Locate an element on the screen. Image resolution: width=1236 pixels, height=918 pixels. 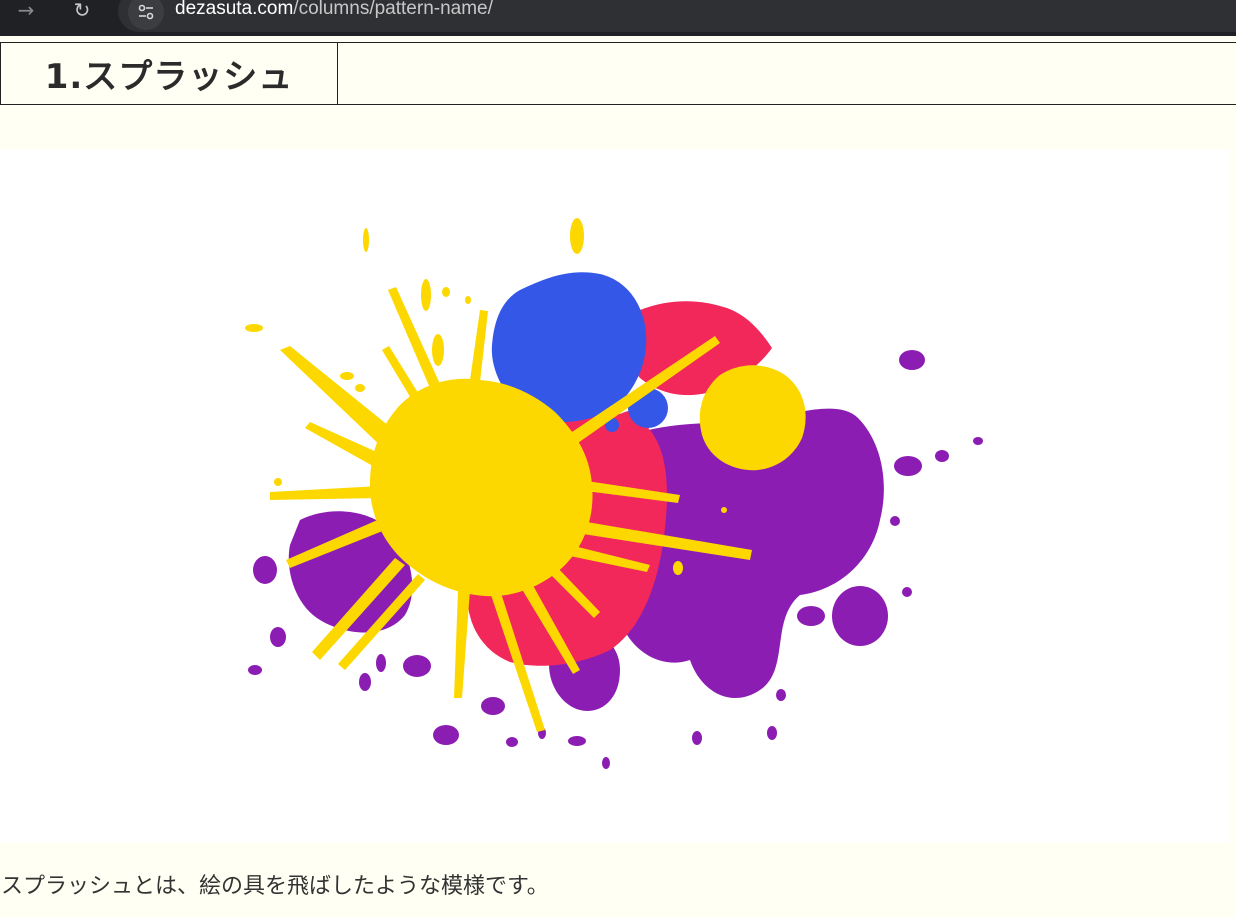
address-bar: dezasuta.com/columns/pattern-name/ is located at coordinates (677, 16).